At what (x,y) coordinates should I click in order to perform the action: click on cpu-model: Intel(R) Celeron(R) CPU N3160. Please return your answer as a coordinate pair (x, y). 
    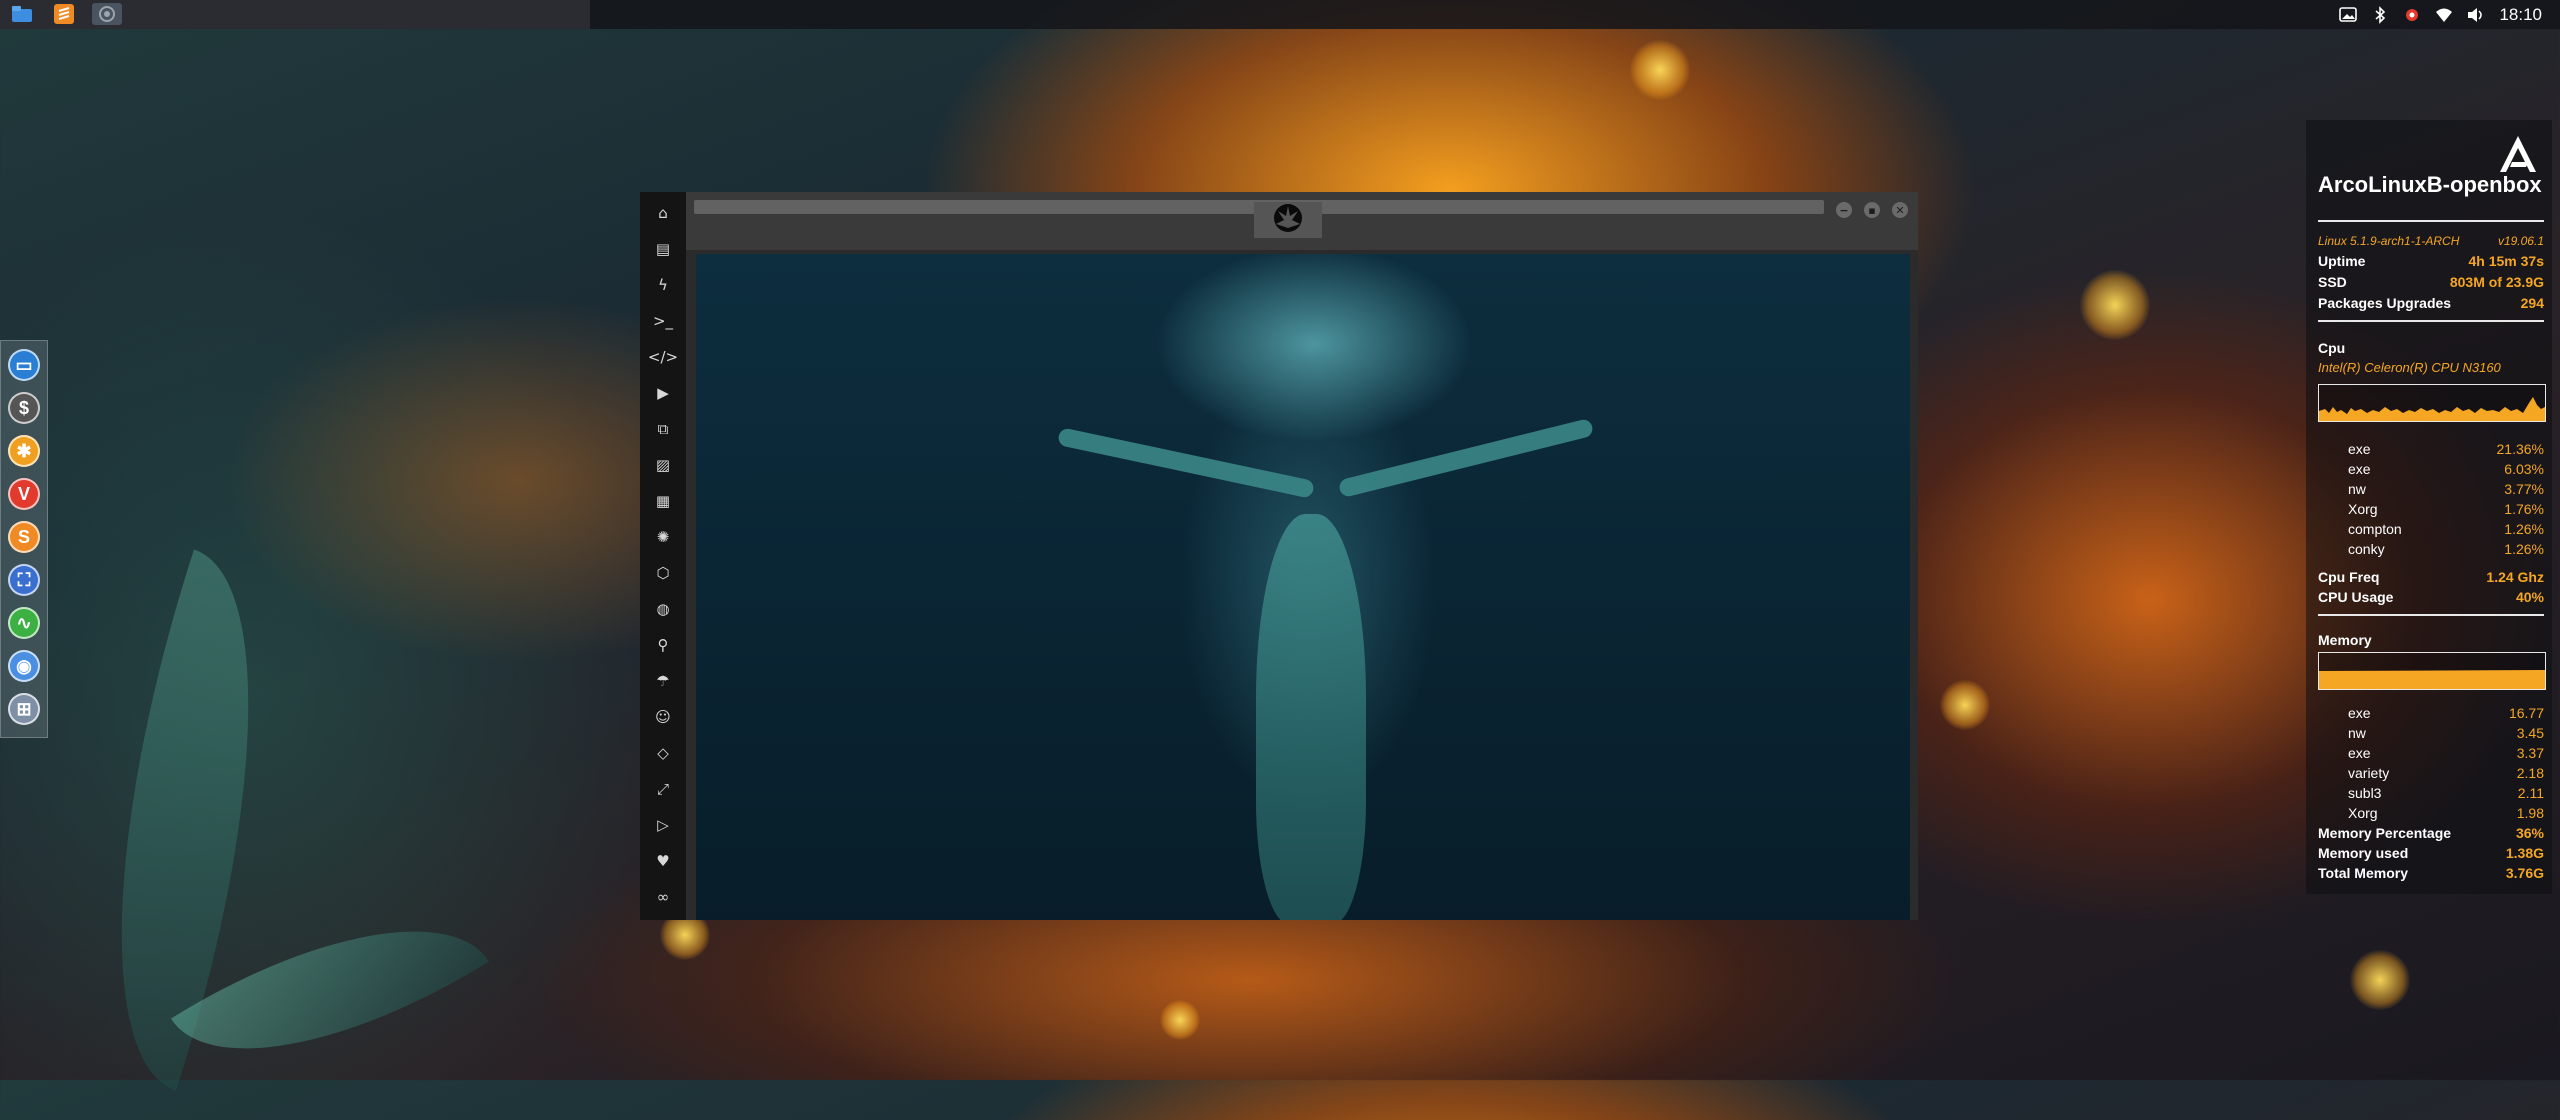
    Looking at the image, I should click on (2409, 367).